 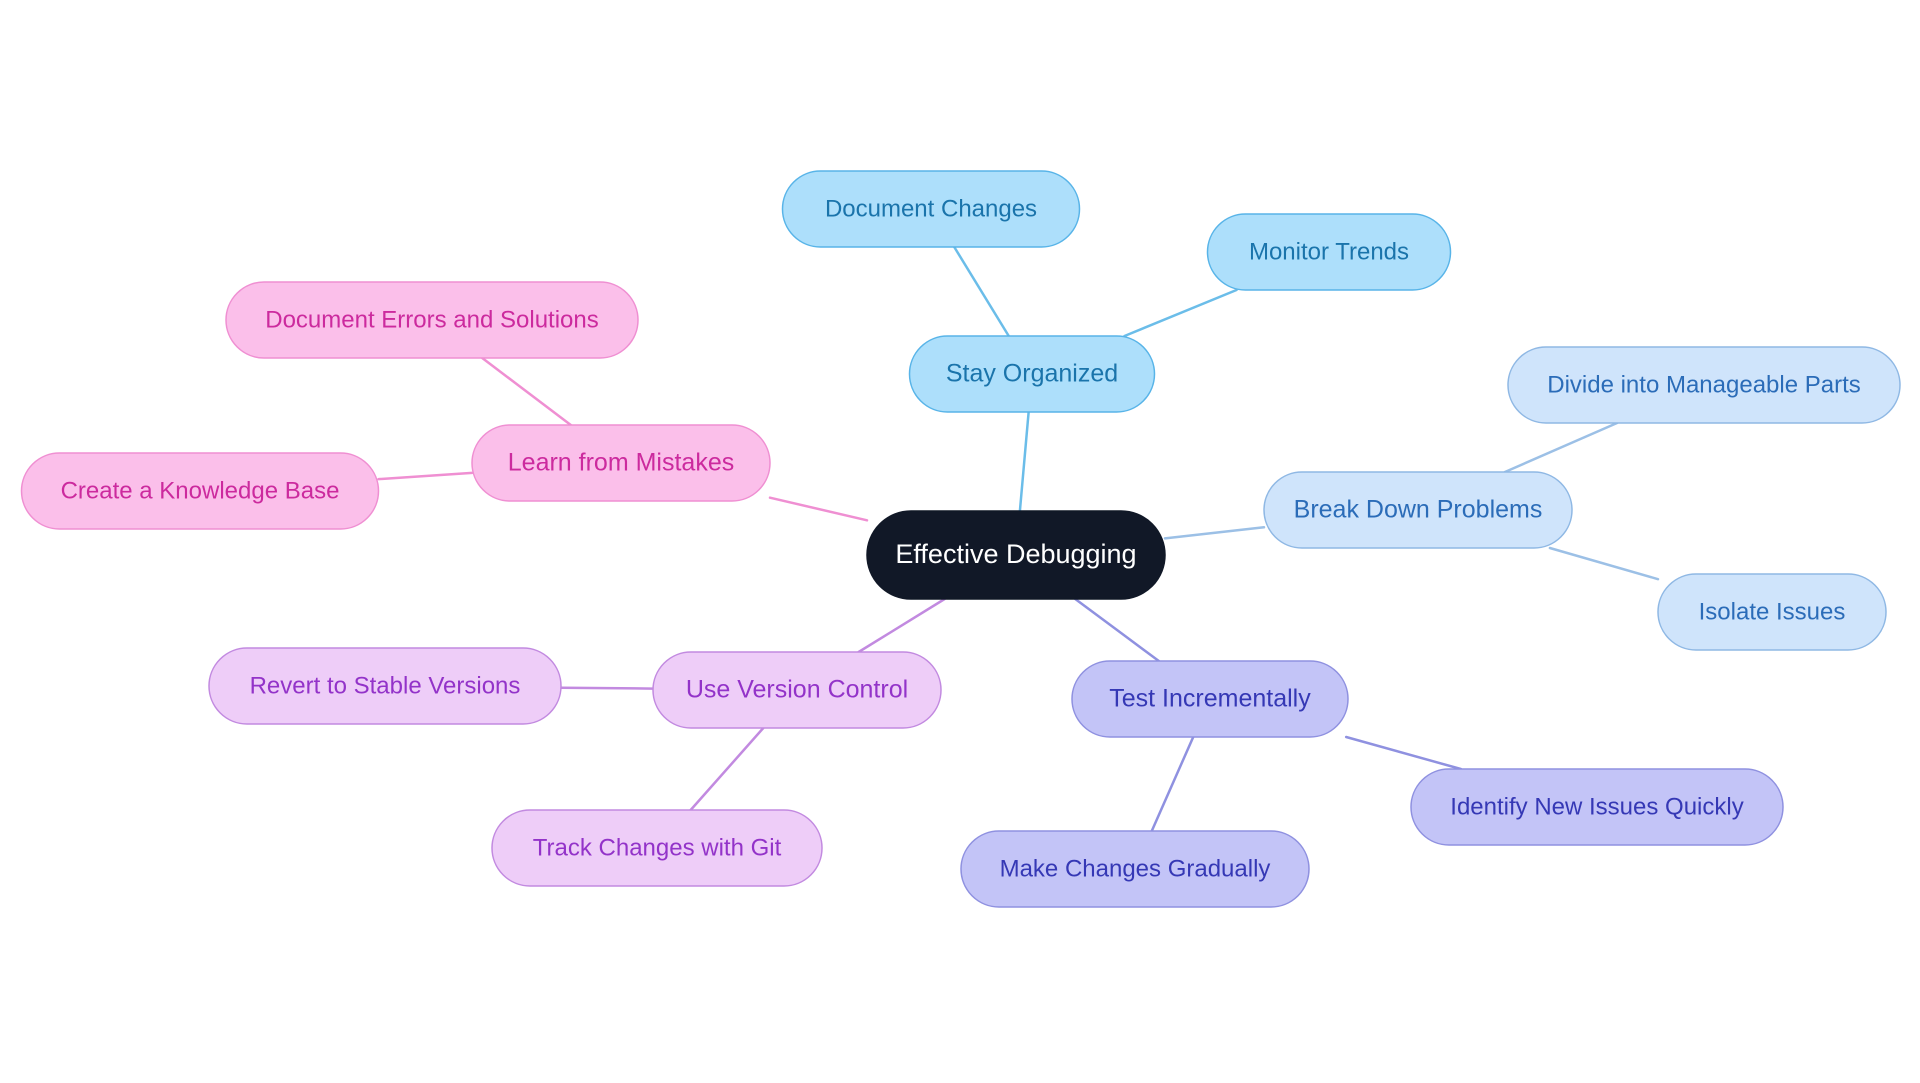 I want to click on node-root-label: Effective Debugging, so click(x=1015, y=554).